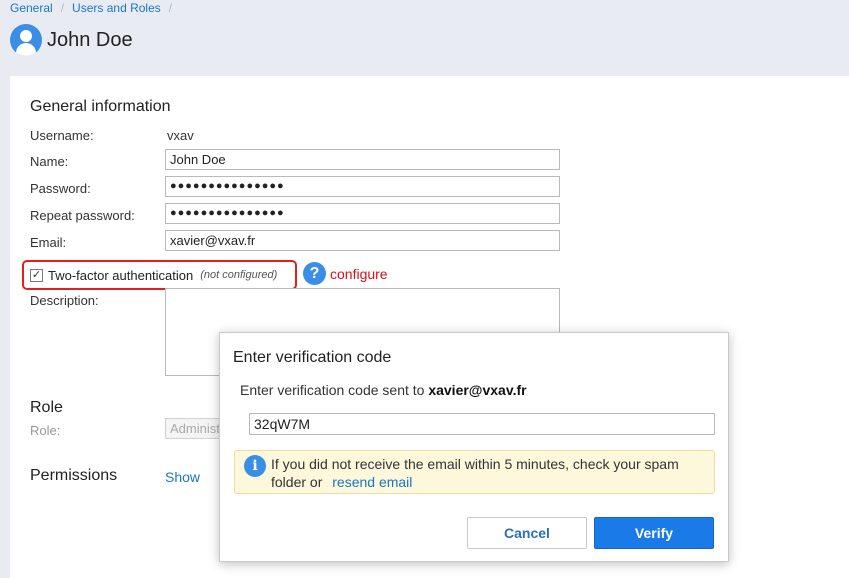 This screenshot has height=578, width=849. Describe the element at coordinates (255, 466) in the screenshot. I see `info-icon: i` at that location.